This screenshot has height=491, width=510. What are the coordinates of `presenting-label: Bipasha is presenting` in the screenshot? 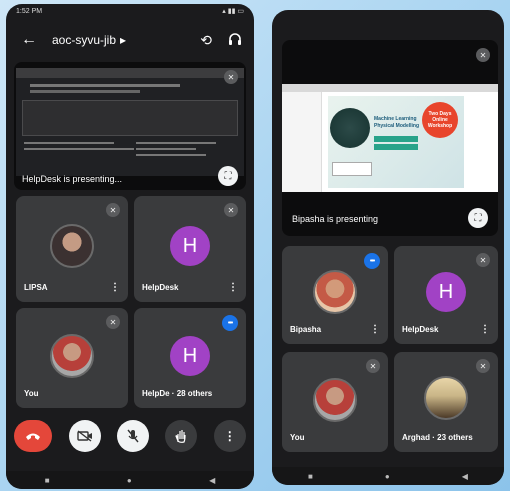 It's located at (335, 219).